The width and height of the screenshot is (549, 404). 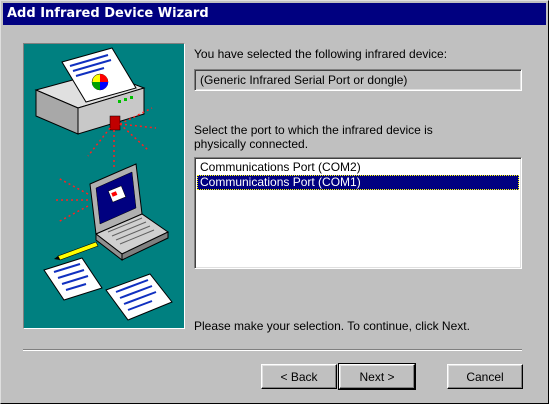 I want to click on title-bar: Add Infrared Device Wizard, so click(x=274, y=14).